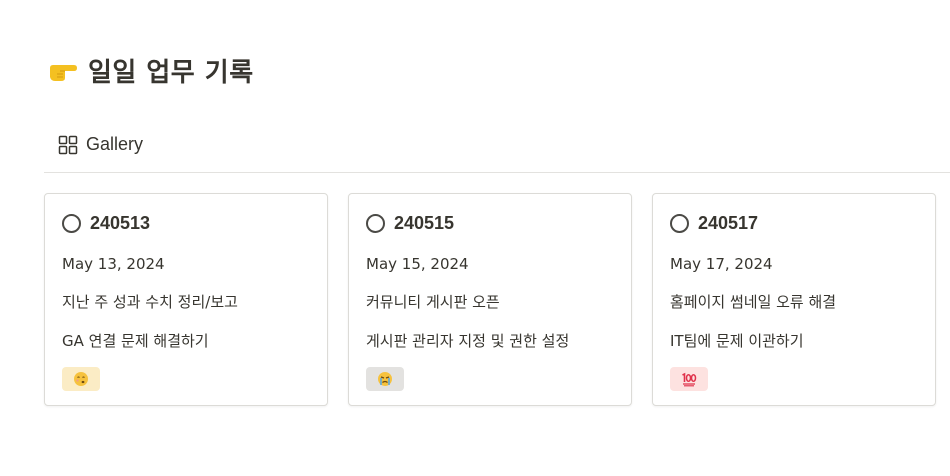  I want to click on card-title-row: 240515, so click(490, 223).